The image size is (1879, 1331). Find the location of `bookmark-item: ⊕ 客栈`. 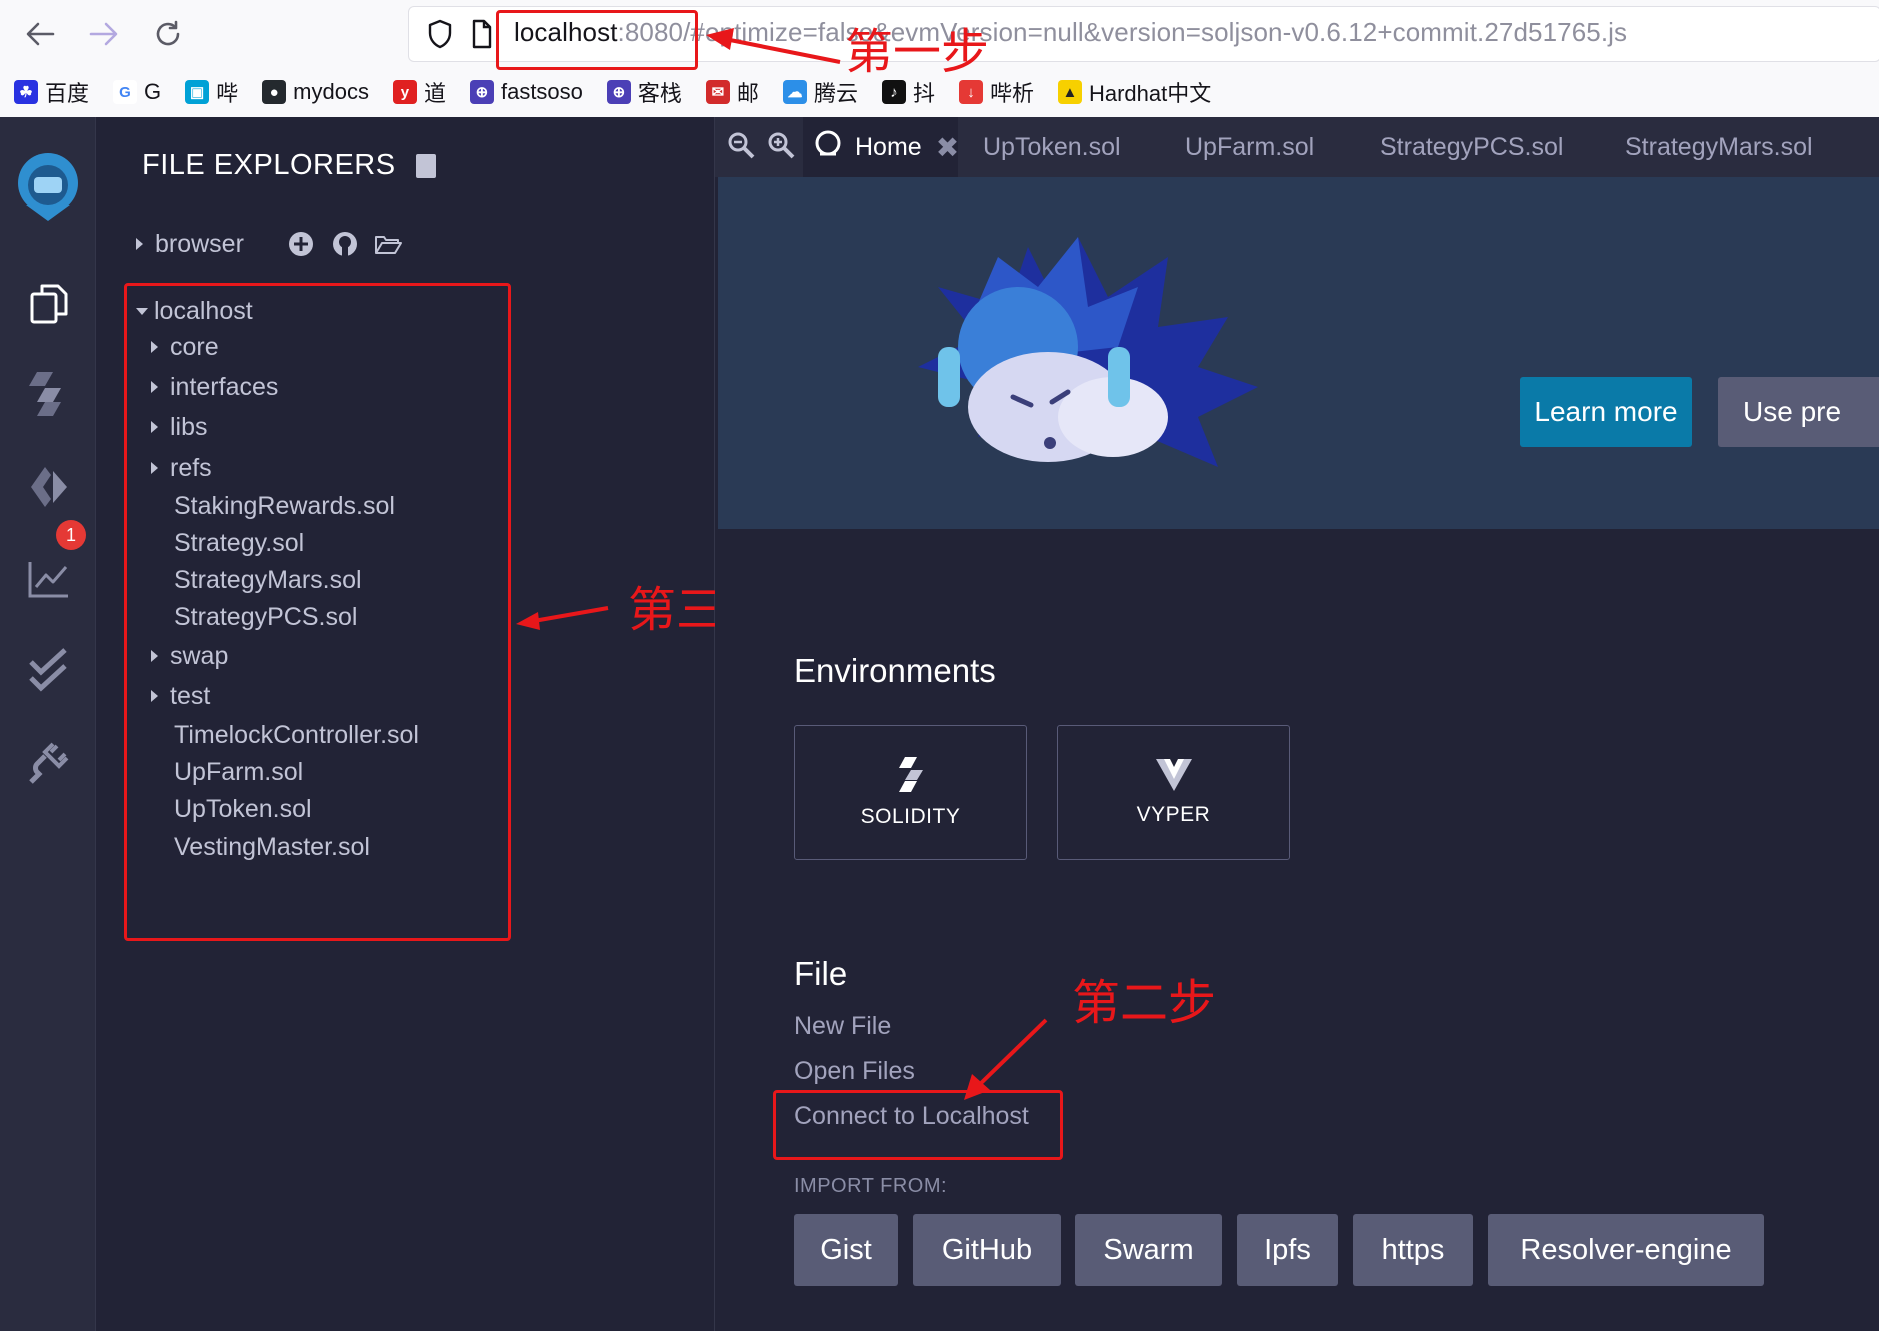

bookmark-item: ⊕ 客栈 is located at coordinates (644, 92).